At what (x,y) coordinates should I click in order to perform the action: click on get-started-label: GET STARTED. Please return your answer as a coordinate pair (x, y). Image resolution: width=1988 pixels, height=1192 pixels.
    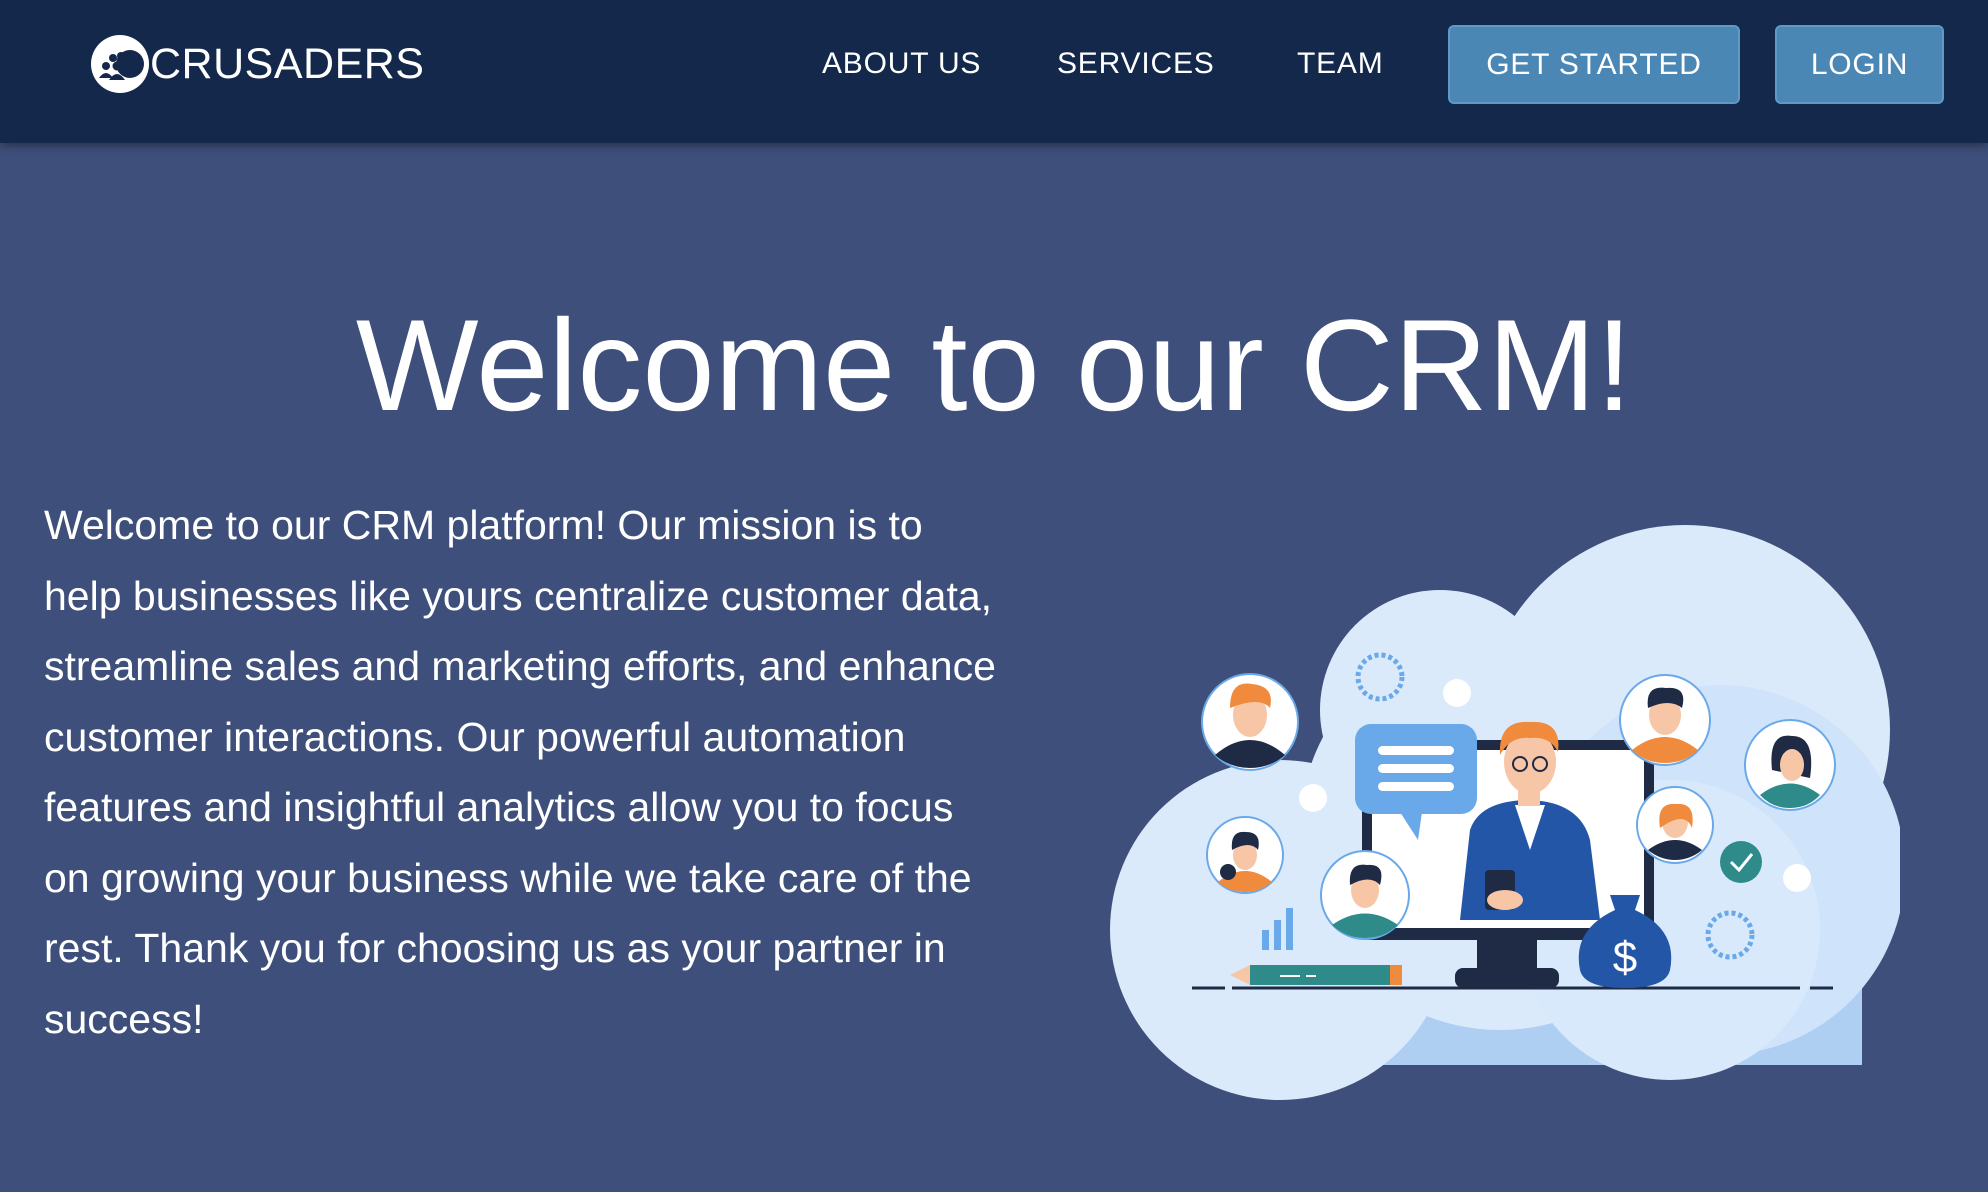
    Looking at the image, I should click on (1594, 64).